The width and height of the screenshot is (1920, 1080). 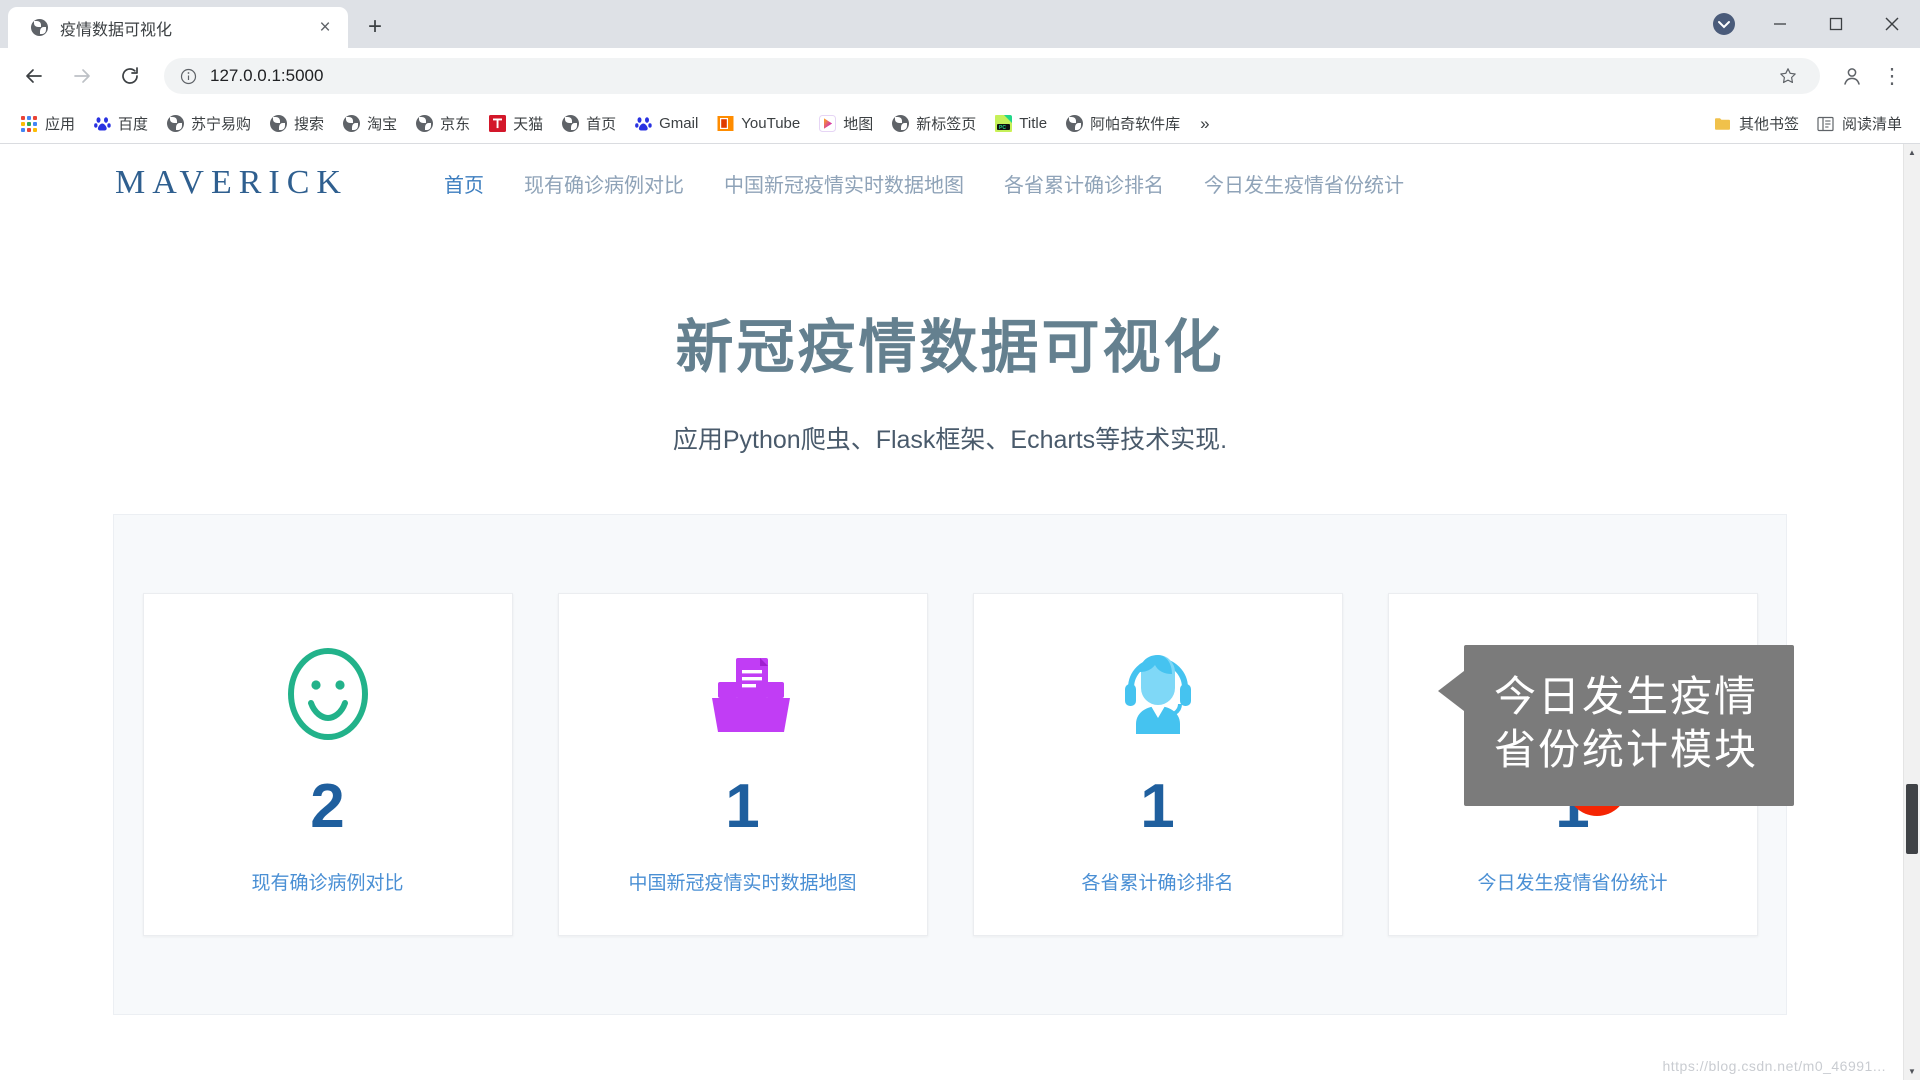 I want to click on bookmark-title: PC Title, so click(x=1020, y=124).